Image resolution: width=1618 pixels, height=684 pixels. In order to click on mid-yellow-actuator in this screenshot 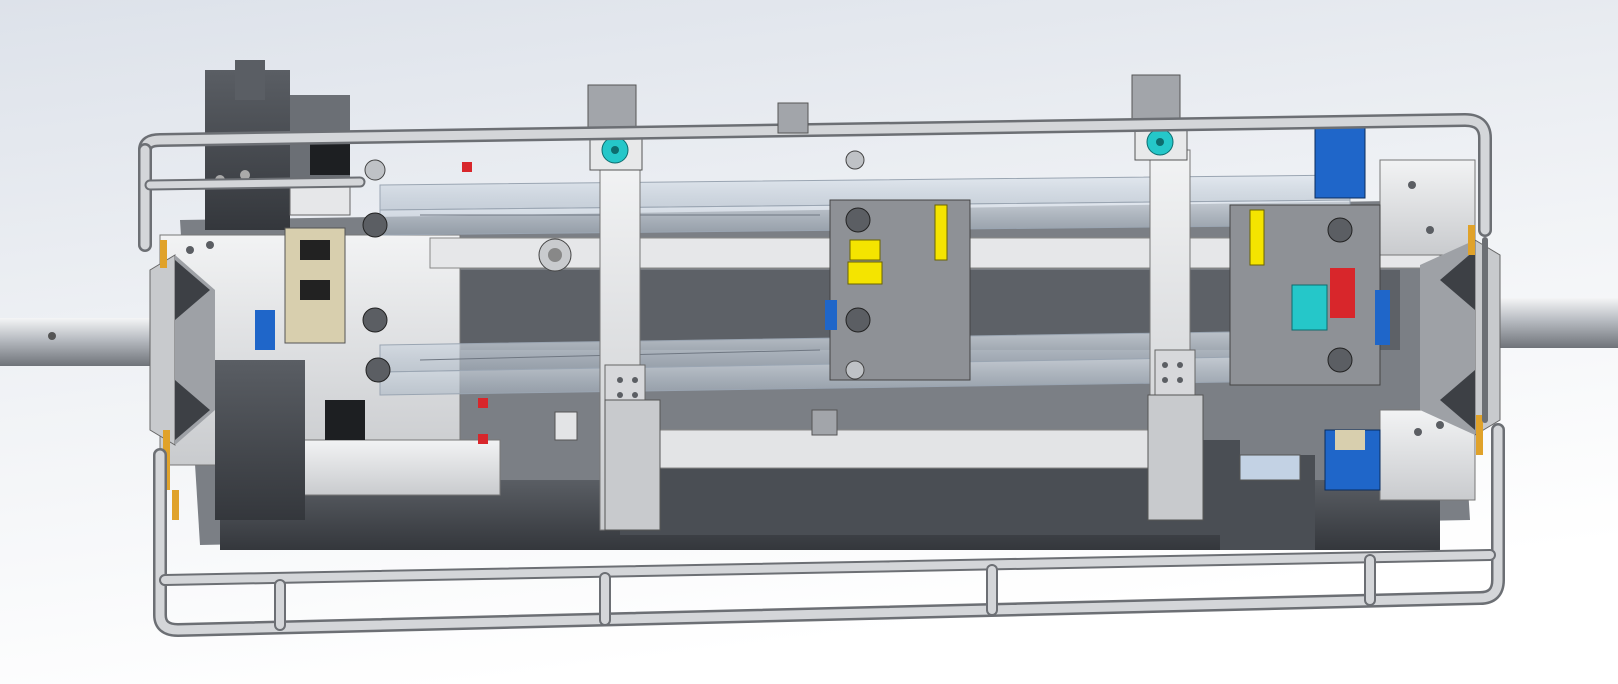, I will do `click(898, 290)`.